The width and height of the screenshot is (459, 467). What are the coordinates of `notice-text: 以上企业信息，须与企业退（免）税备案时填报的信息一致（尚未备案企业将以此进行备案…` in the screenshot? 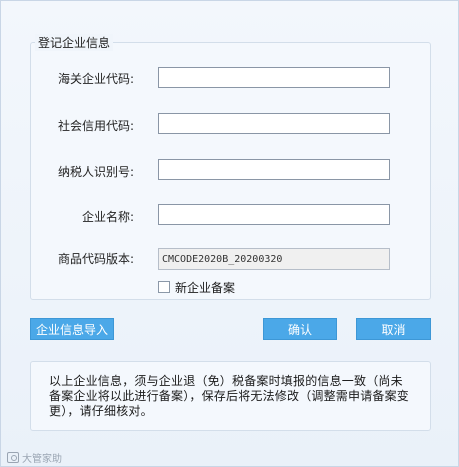 It's located at (229, 396).